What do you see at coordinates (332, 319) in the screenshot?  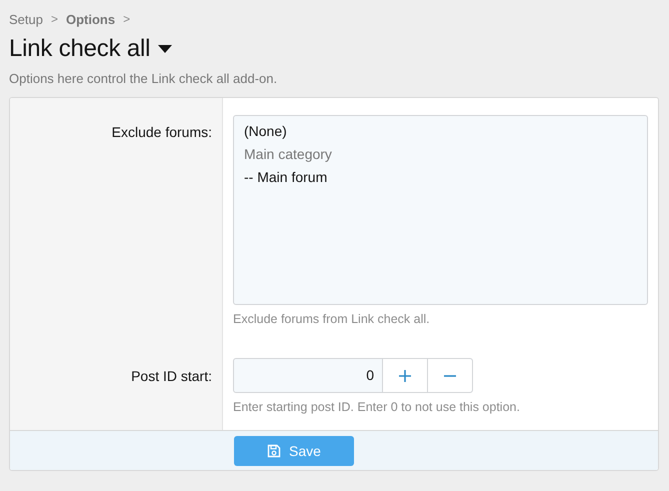 I see `field-hint: Exclude forums from Link check all.` at bounding box center [332, 319].